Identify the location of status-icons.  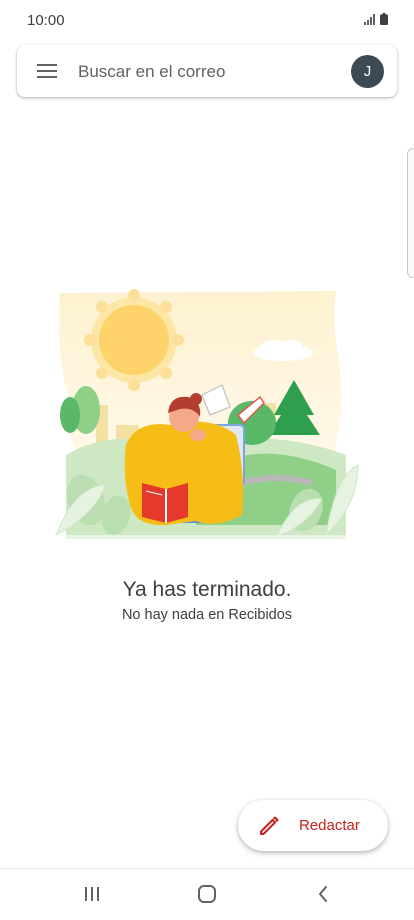
(376, 19).